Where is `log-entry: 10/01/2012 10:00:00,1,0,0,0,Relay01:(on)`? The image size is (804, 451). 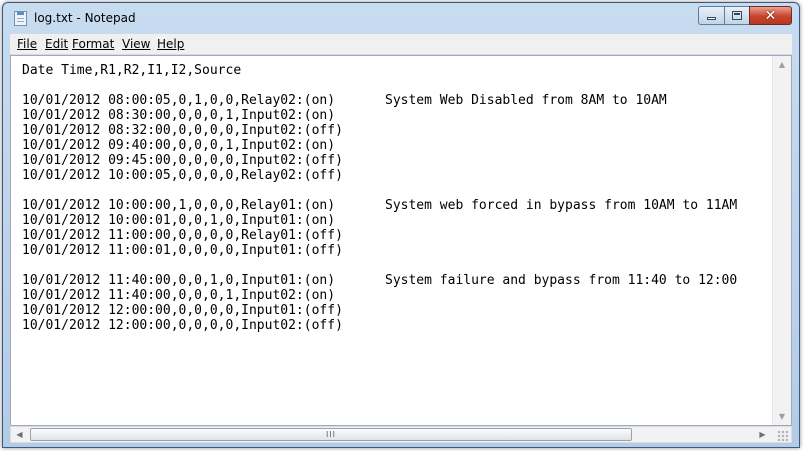
log-entry: 10/01/2012 10:00:00,1,0,0,0,Relay01:(on) is located at coordinates (179, 205).